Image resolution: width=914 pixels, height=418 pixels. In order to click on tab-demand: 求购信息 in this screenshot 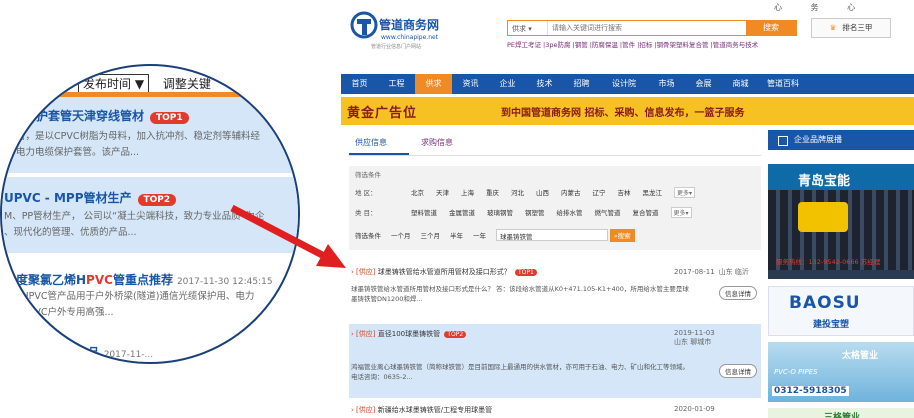, I will do `click(437, 142)`.